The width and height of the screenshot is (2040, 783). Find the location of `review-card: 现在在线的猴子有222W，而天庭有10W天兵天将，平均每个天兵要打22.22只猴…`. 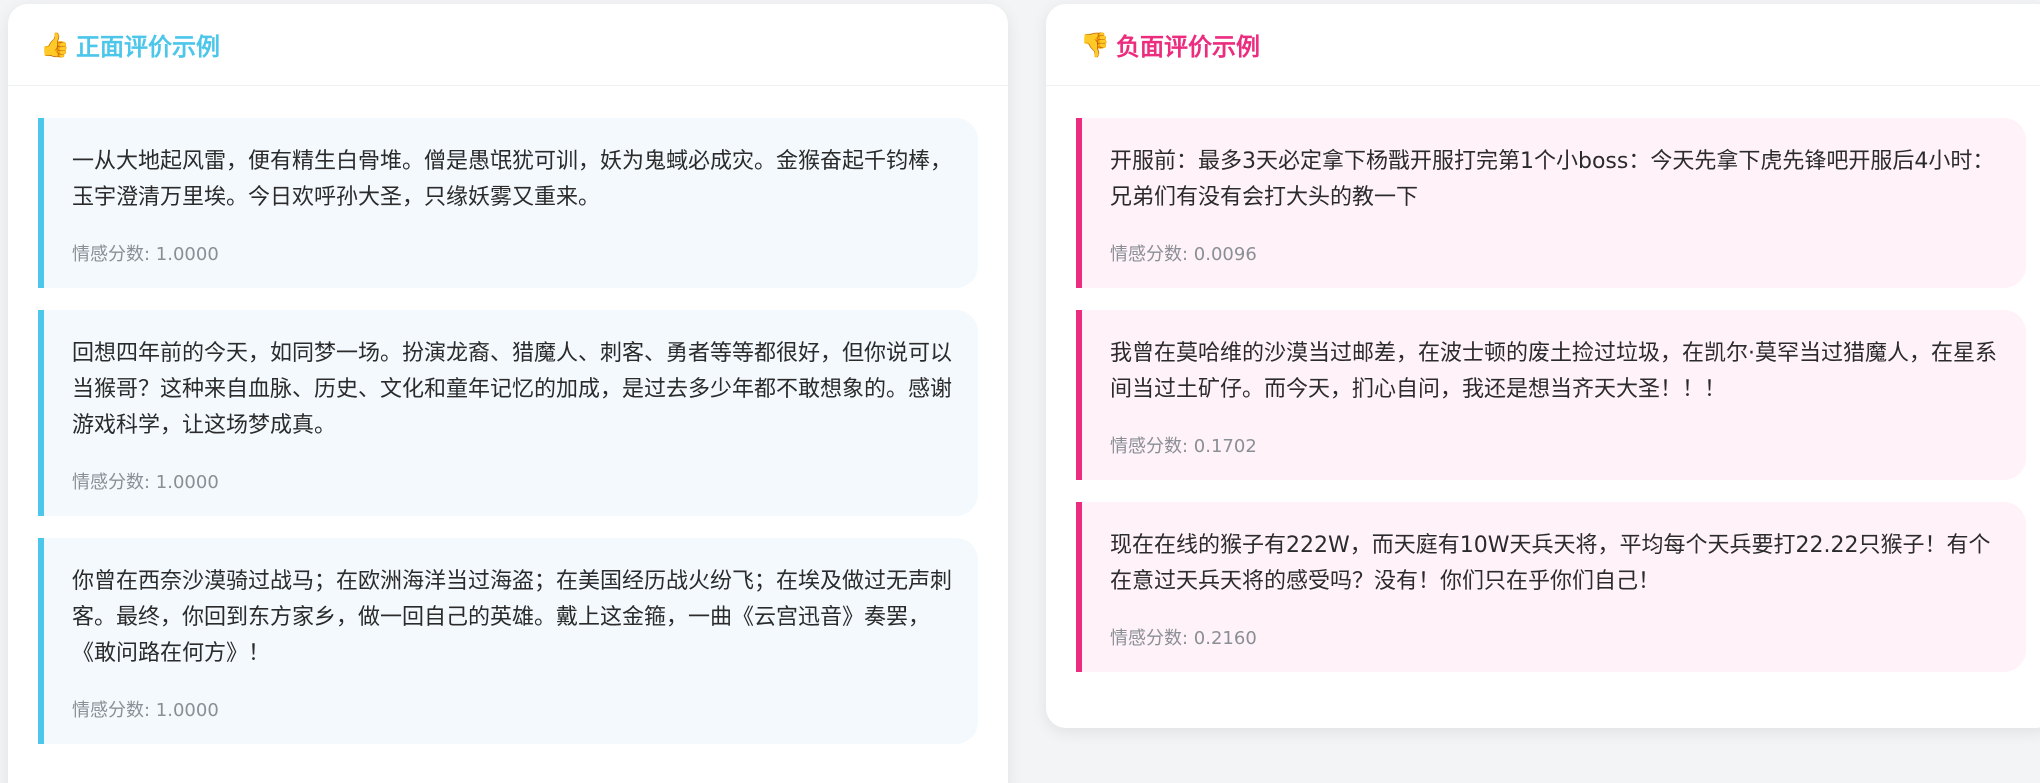

review-card: 现在在线的猴子有222W，而天庭有10W天兵天将，平均每个天兵要打22.22只猴… is located at coordinates (1551, 587).